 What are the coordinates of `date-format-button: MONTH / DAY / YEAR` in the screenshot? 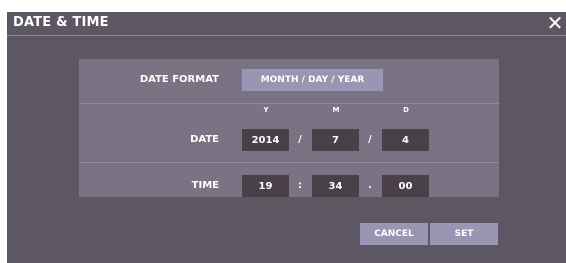 It's located at (312, 80).